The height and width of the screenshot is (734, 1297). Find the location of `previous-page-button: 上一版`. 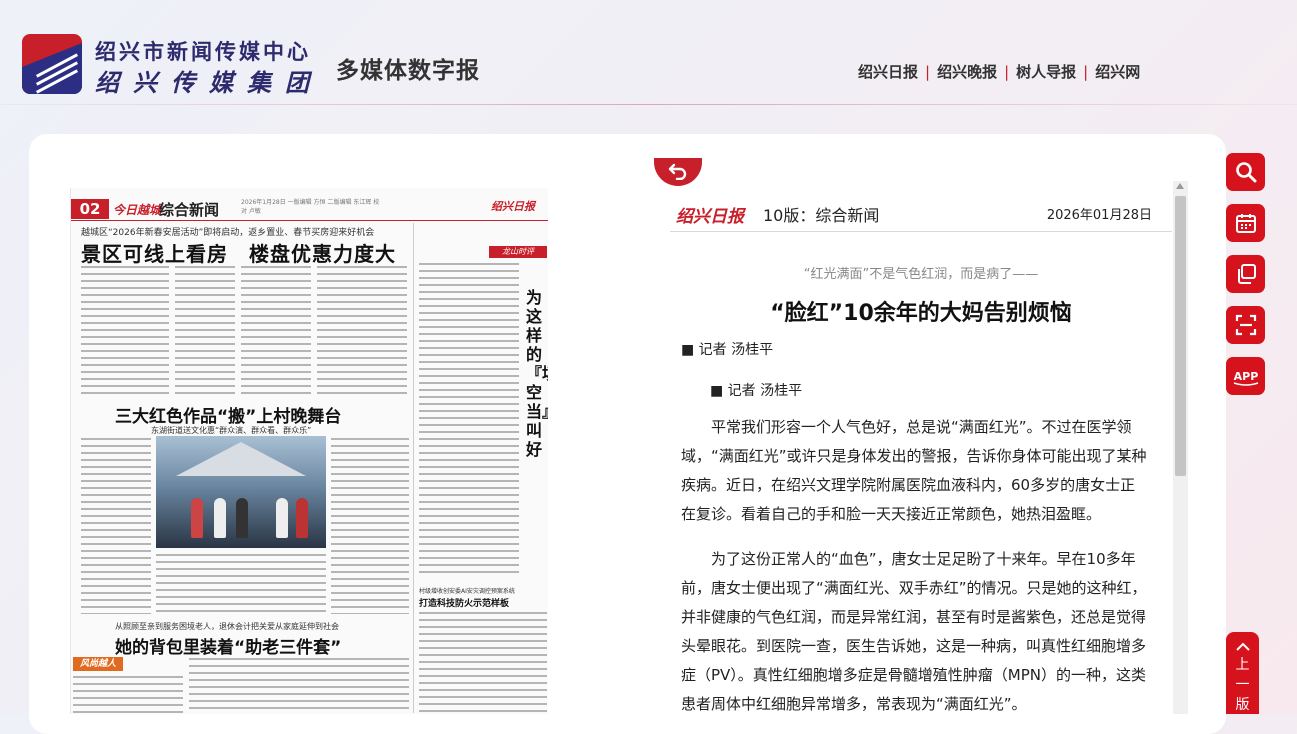

previous-page-button: 上一版 is located at coordinates (1242, 673).